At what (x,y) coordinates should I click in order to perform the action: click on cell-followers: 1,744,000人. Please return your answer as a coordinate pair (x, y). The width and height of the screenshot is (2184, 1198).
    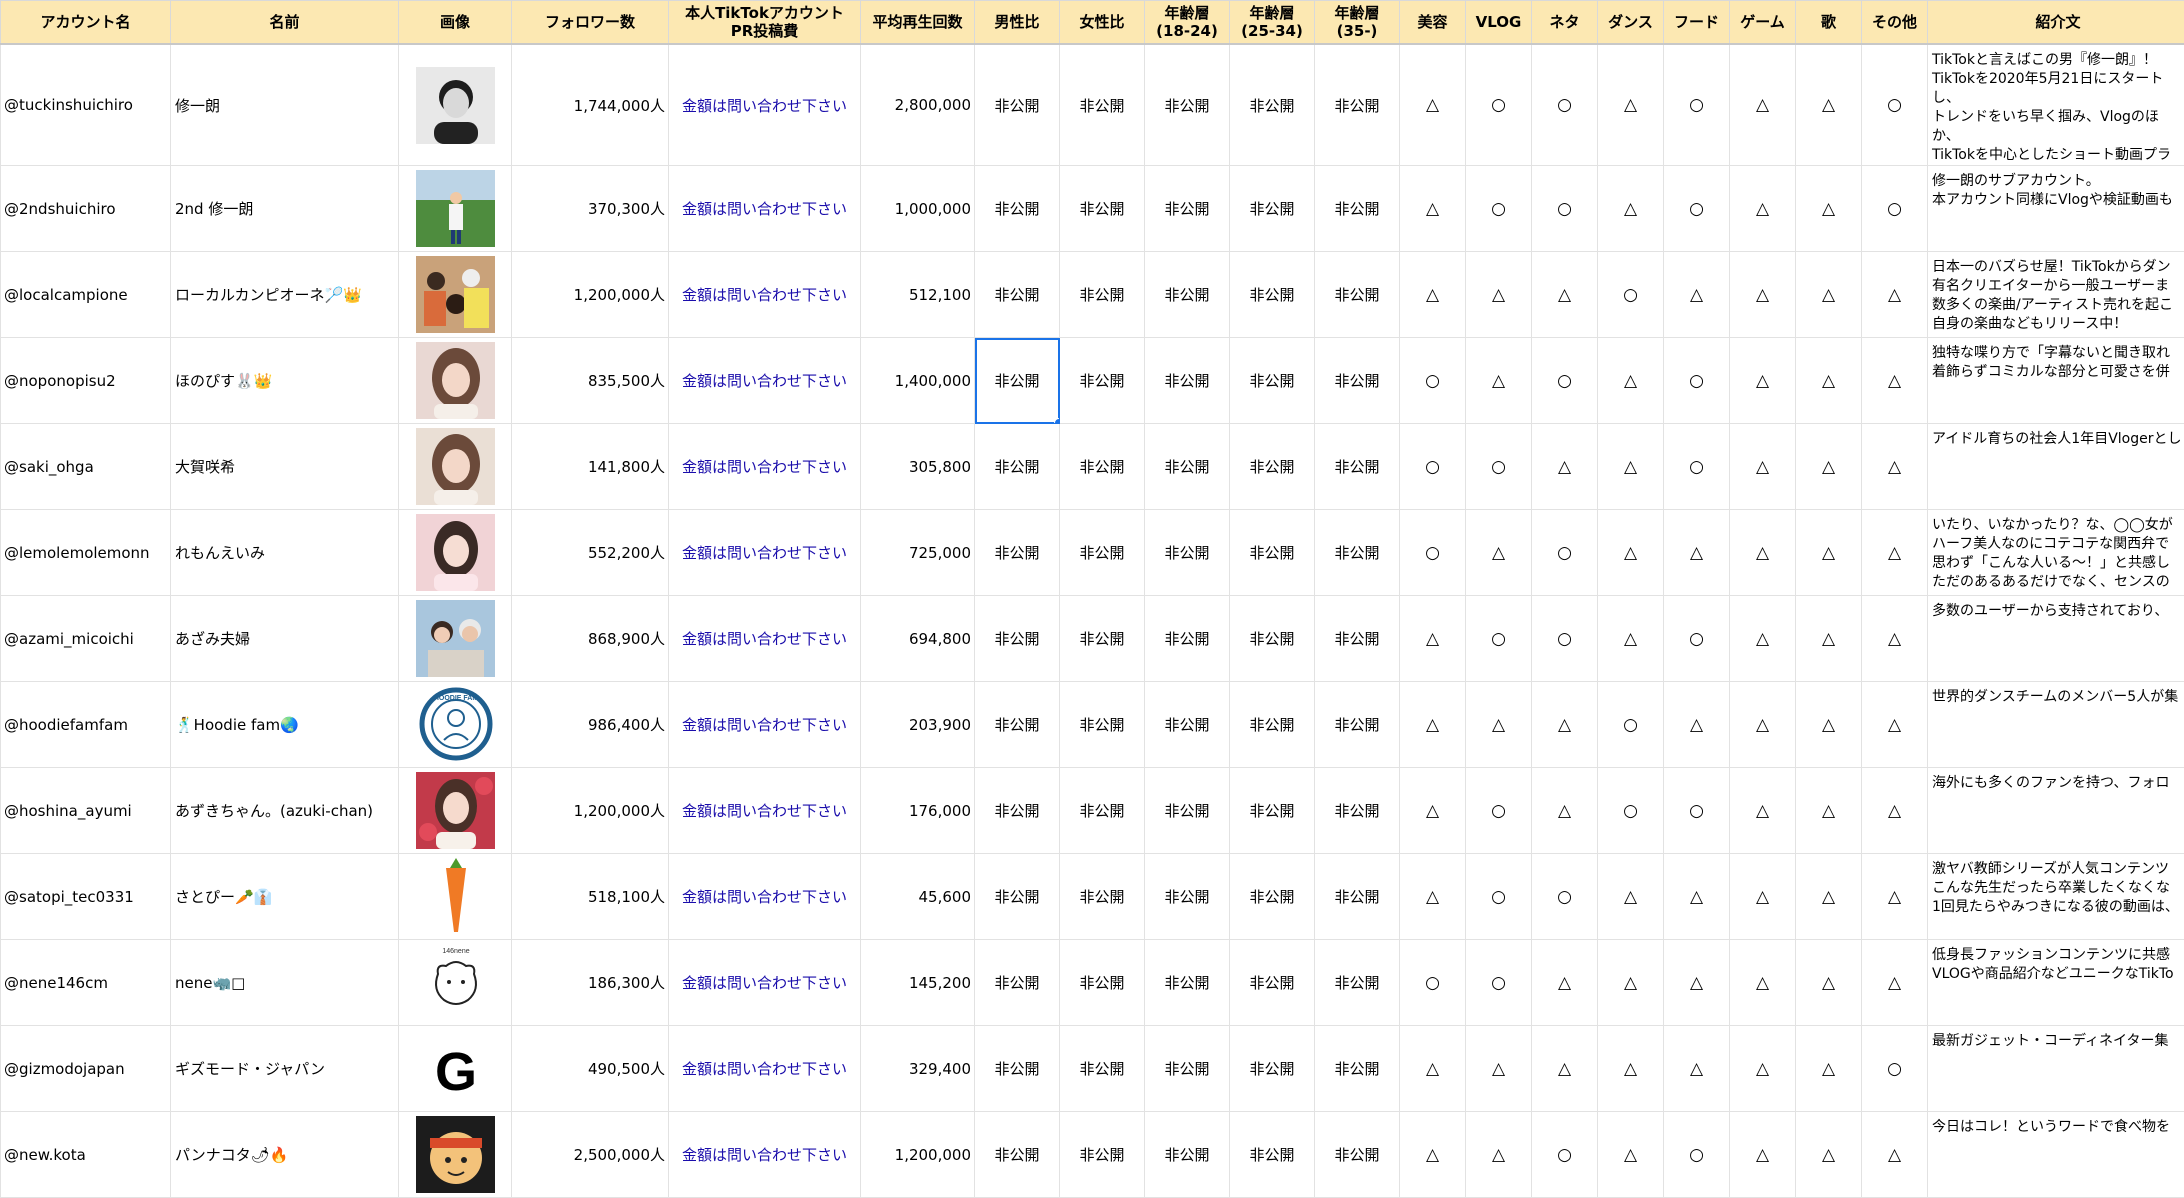
    Looking at the image, I should click on (590, 105).